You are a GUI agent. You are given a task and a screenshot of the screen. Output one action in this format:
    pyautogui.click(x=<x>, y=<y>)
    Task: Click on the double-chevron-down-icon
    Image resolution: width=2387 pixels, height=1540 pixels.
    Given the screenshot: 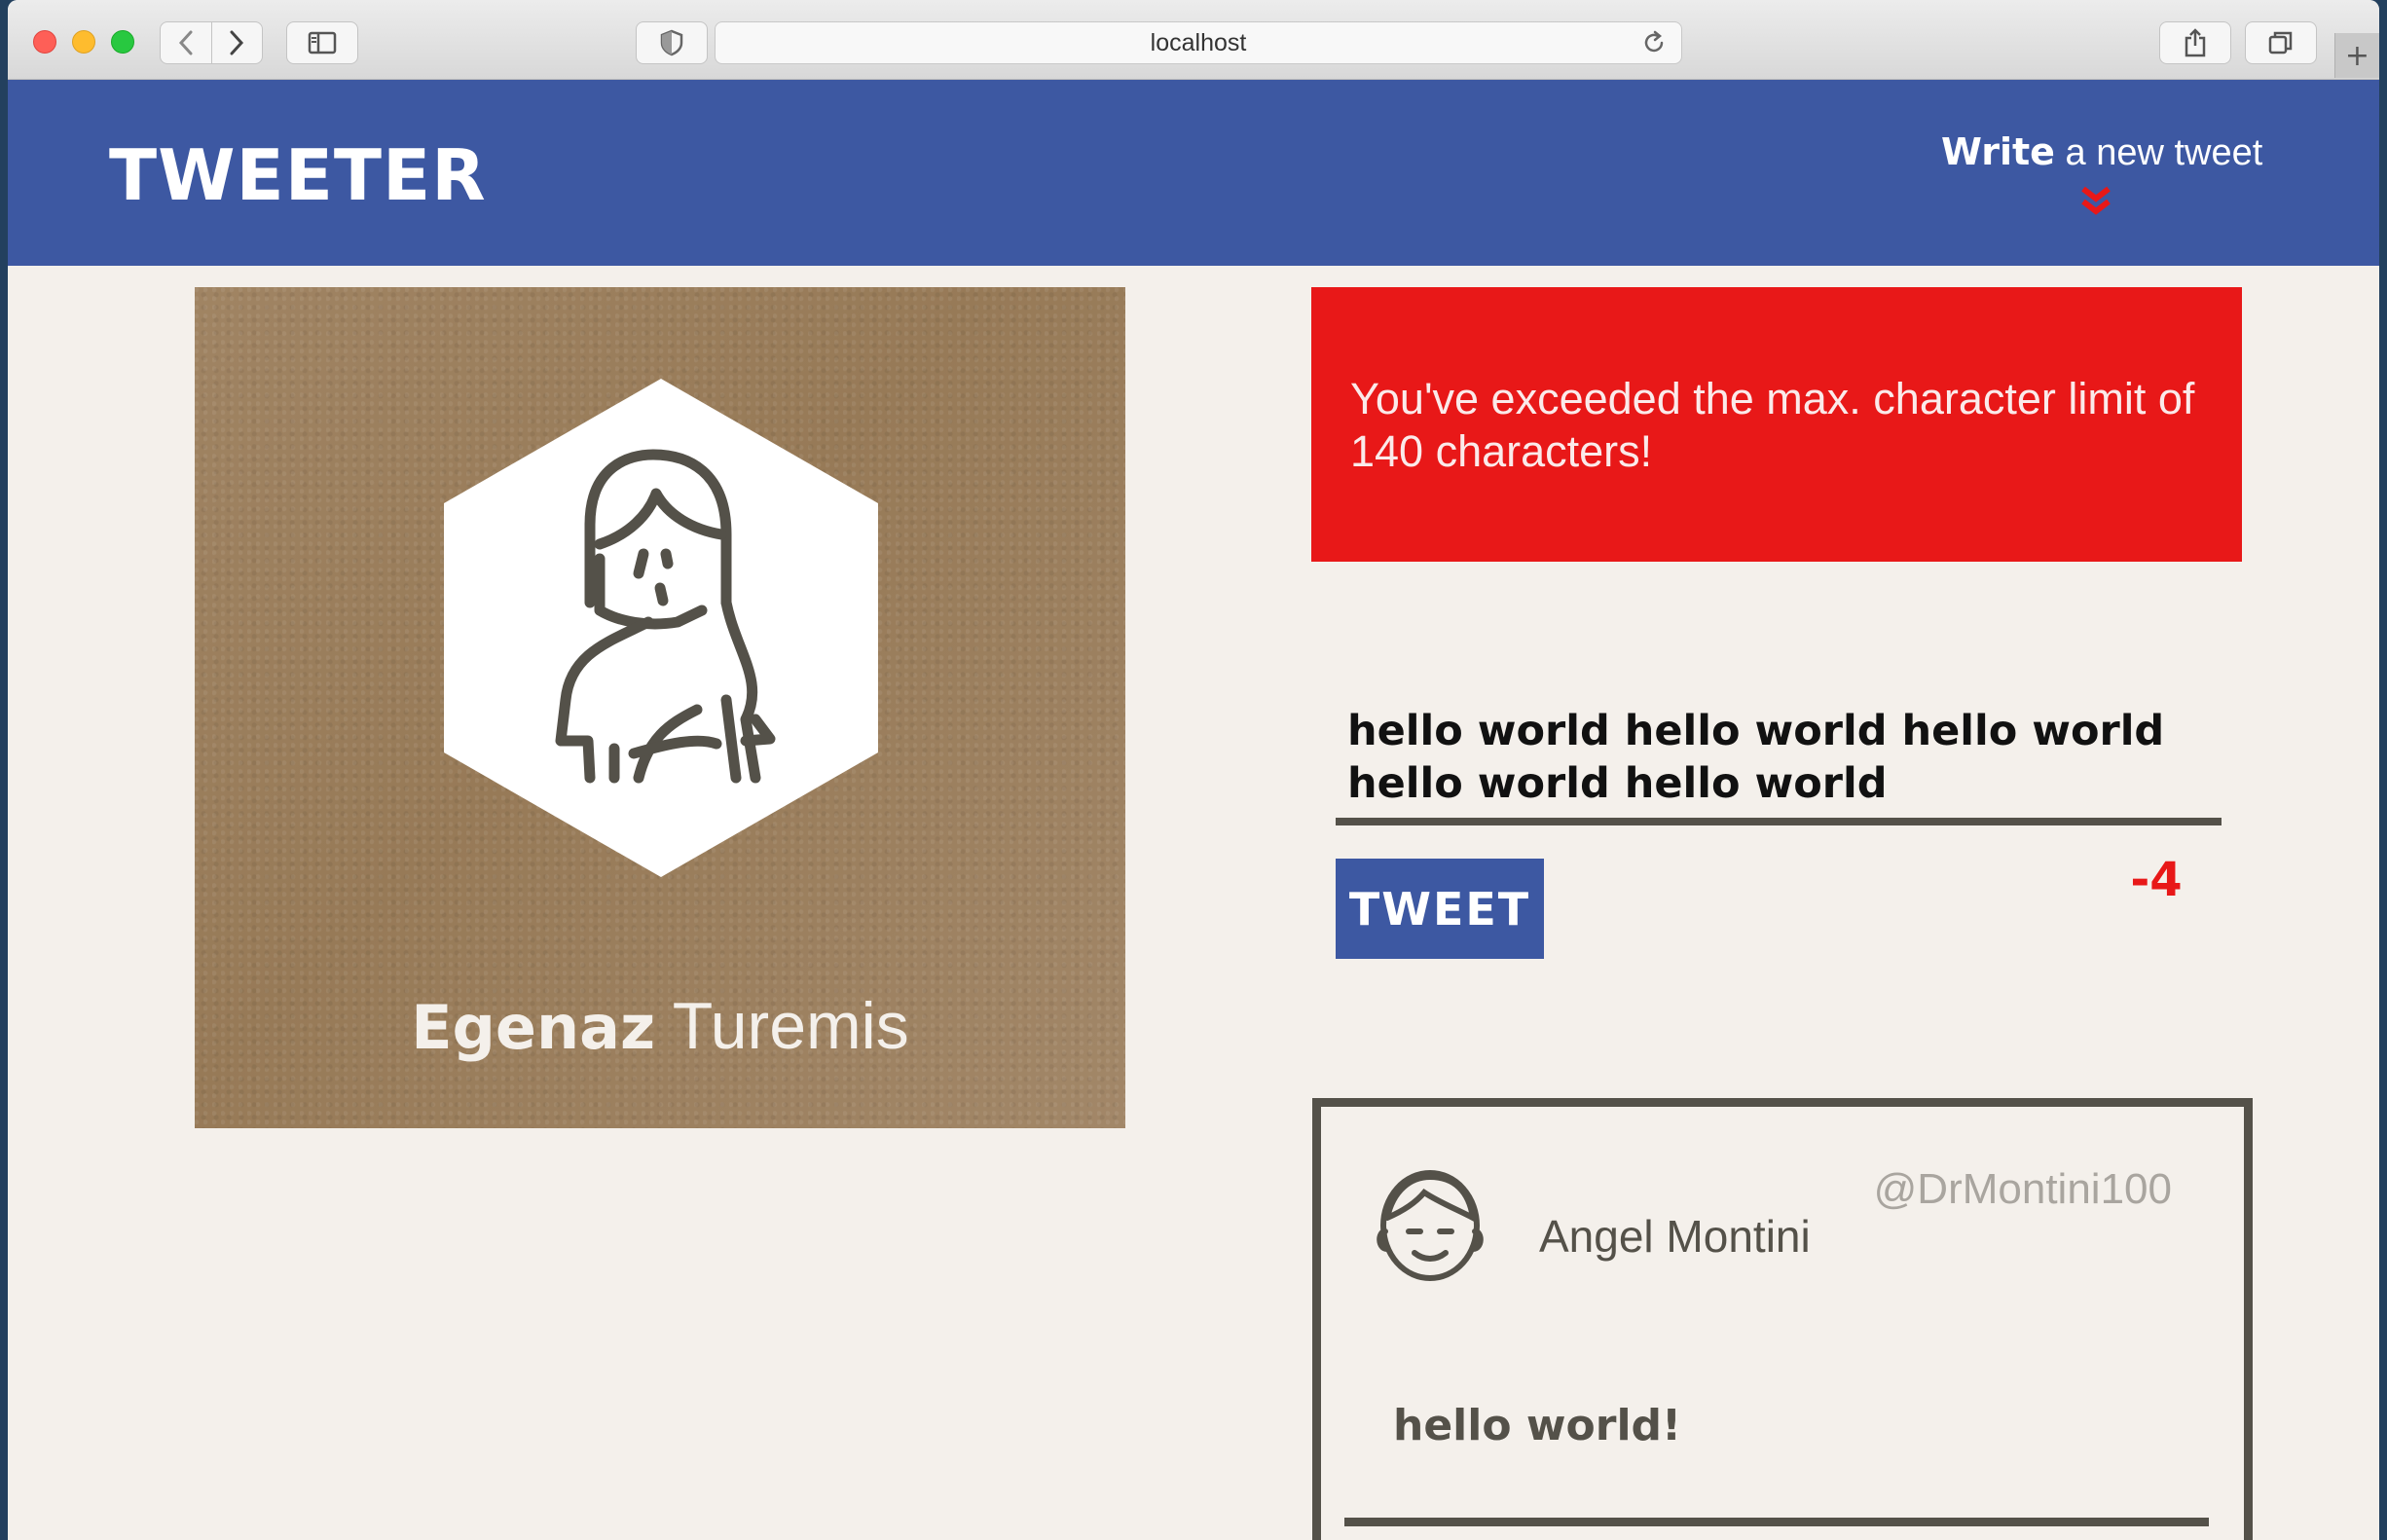 What is the action you would take?
    pyautogui.click(x=2095, y=201)
    